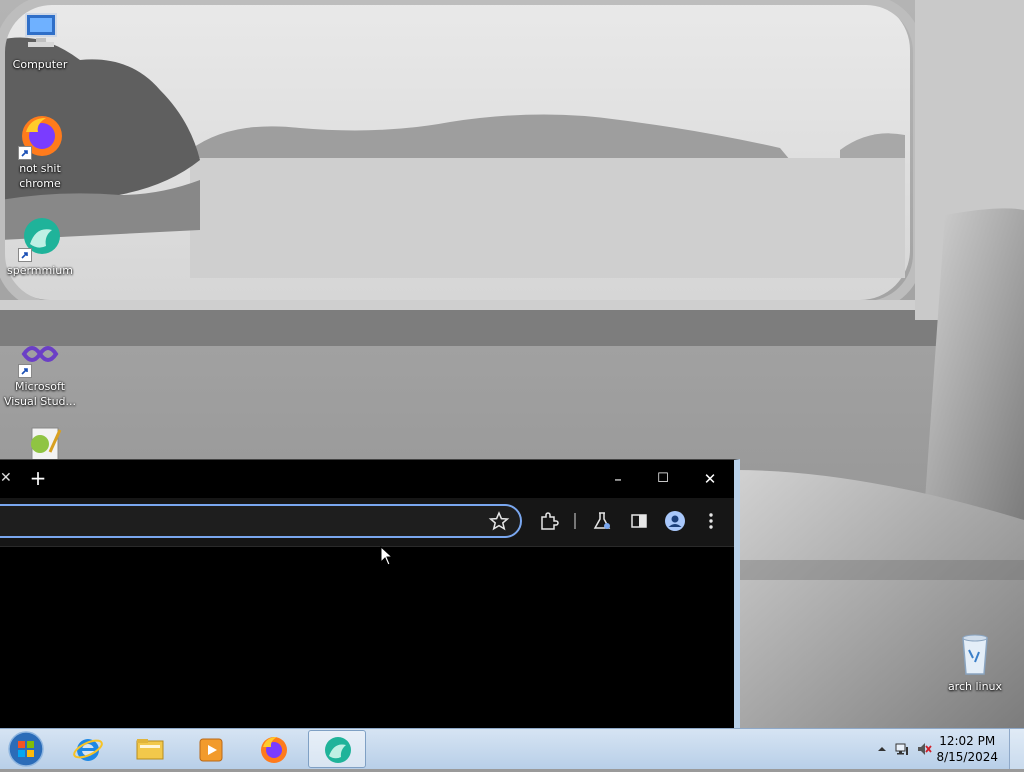  I want to click on desktop-icon-arch-linux: arch linux, so click(975, 662).